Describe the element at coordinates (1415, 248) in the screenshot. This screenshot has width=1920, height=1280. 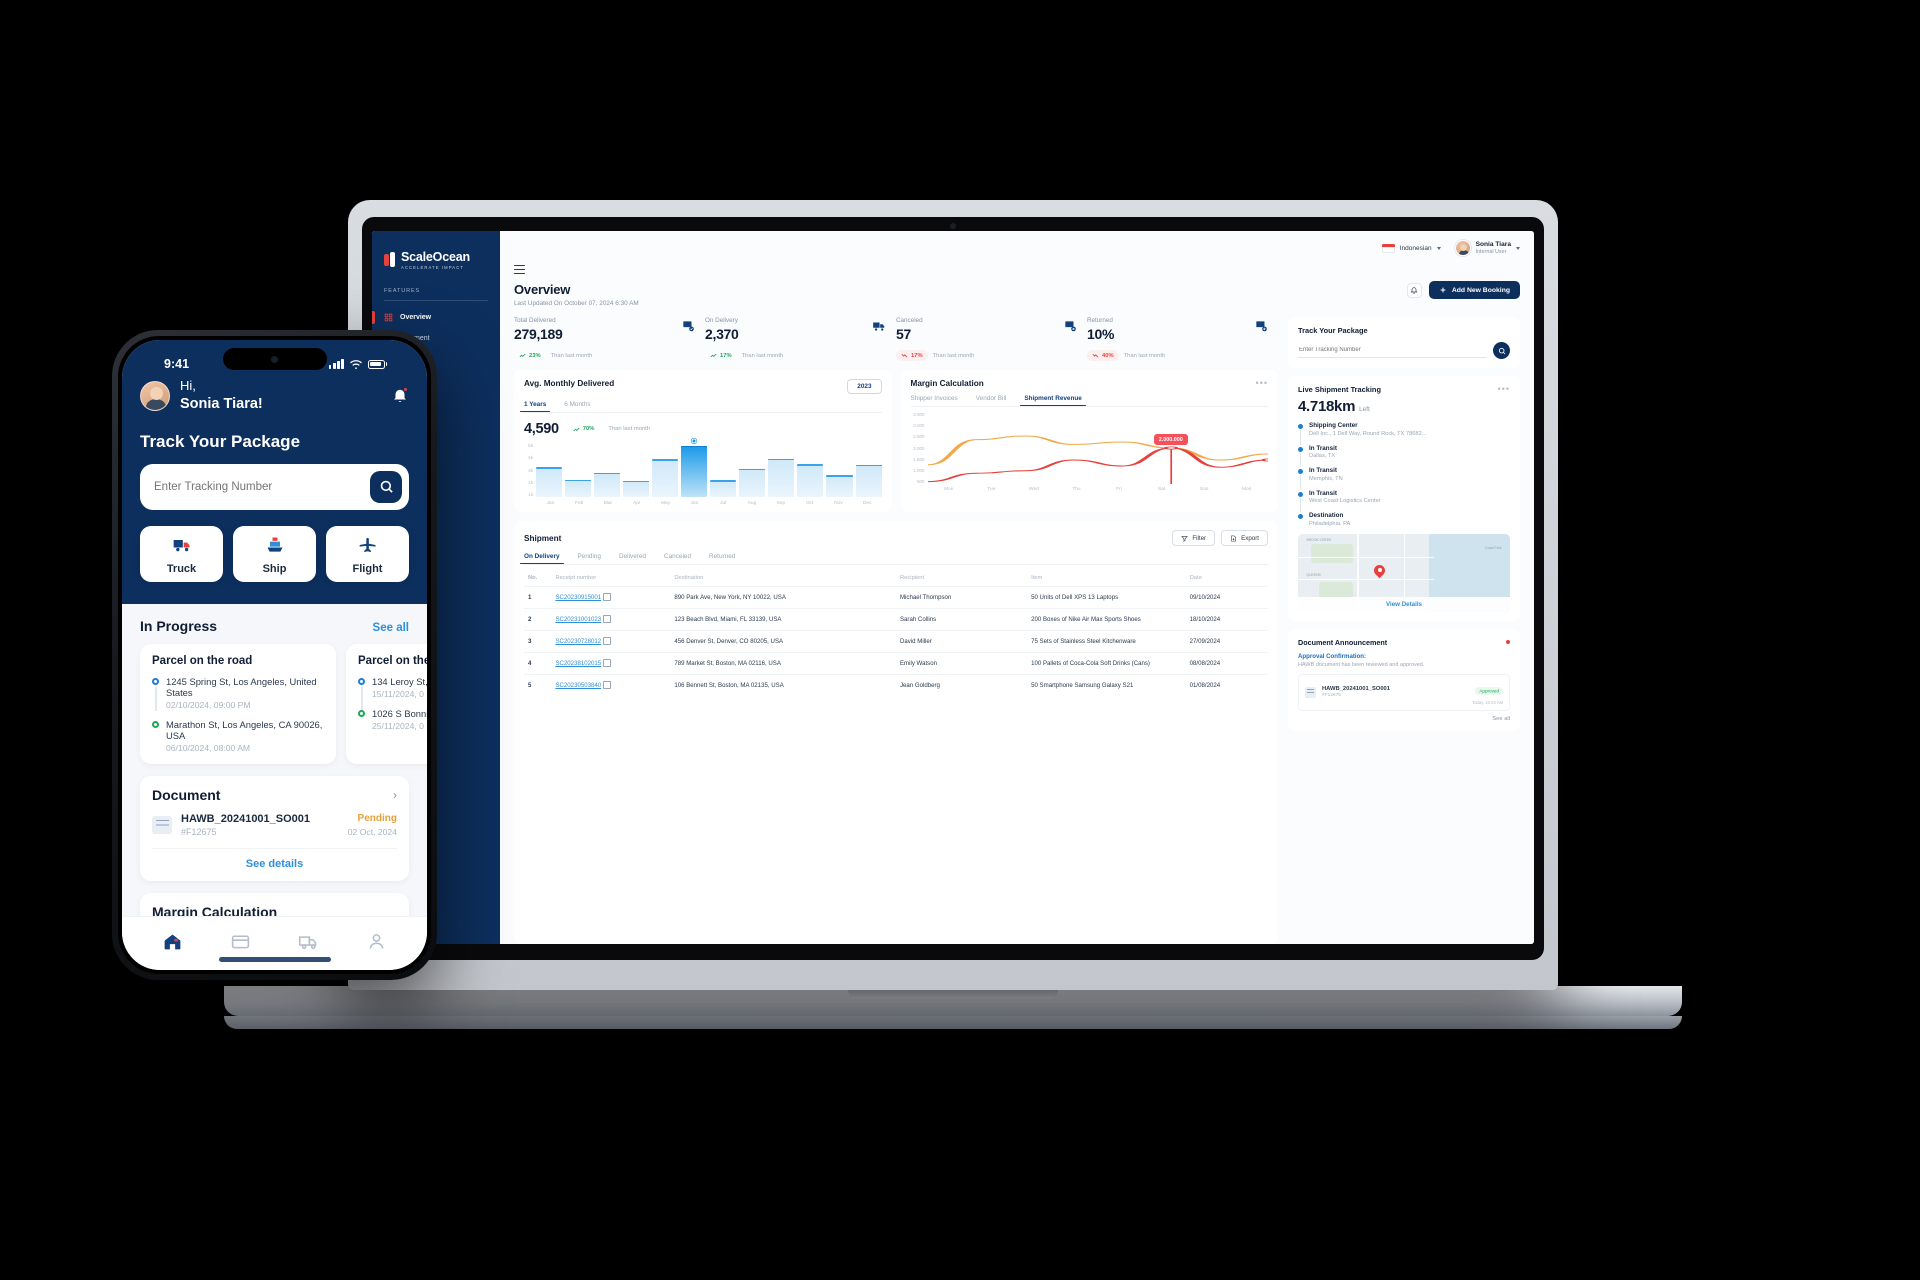
I see `language-label: Indonesian` at that location.